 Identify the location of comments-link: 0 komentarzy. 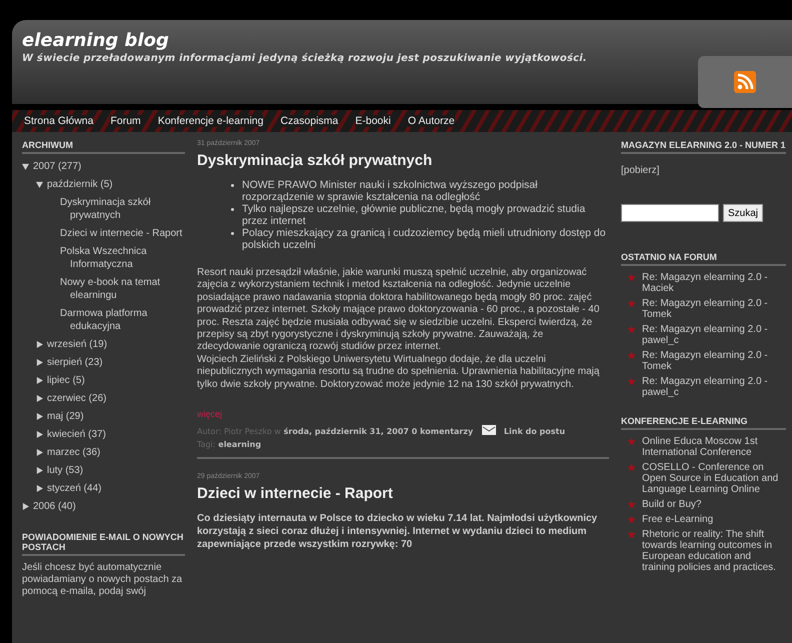
(443, 431).